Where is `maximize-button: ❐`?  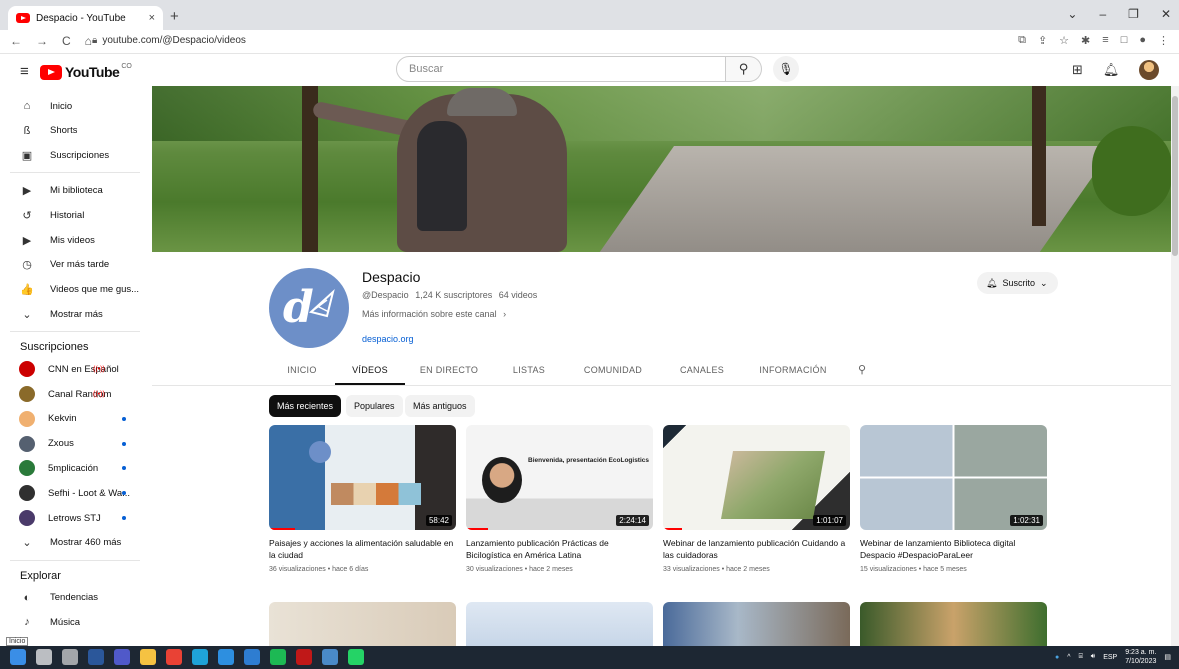
maximize-button: ❐ is located at coordinates (1133, 14).